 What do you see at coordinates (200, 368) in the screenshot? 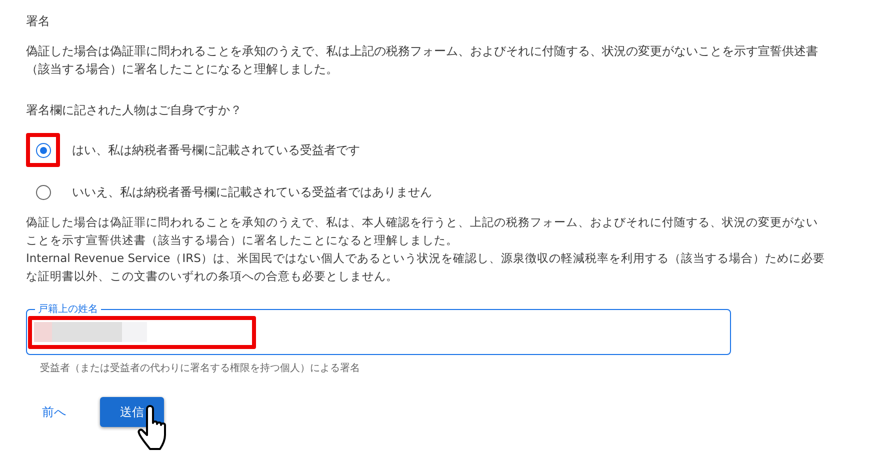
I see `helper-text: 受益者（または受益者の代わりに署名する権限を持つ個人）による署名` at bounding box center [200, 368].